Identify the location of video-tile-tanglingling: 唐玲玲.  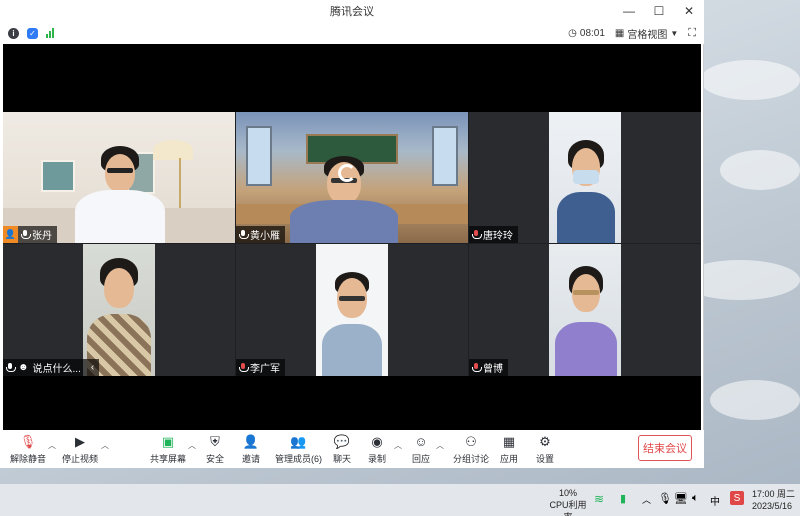
(585, 177).